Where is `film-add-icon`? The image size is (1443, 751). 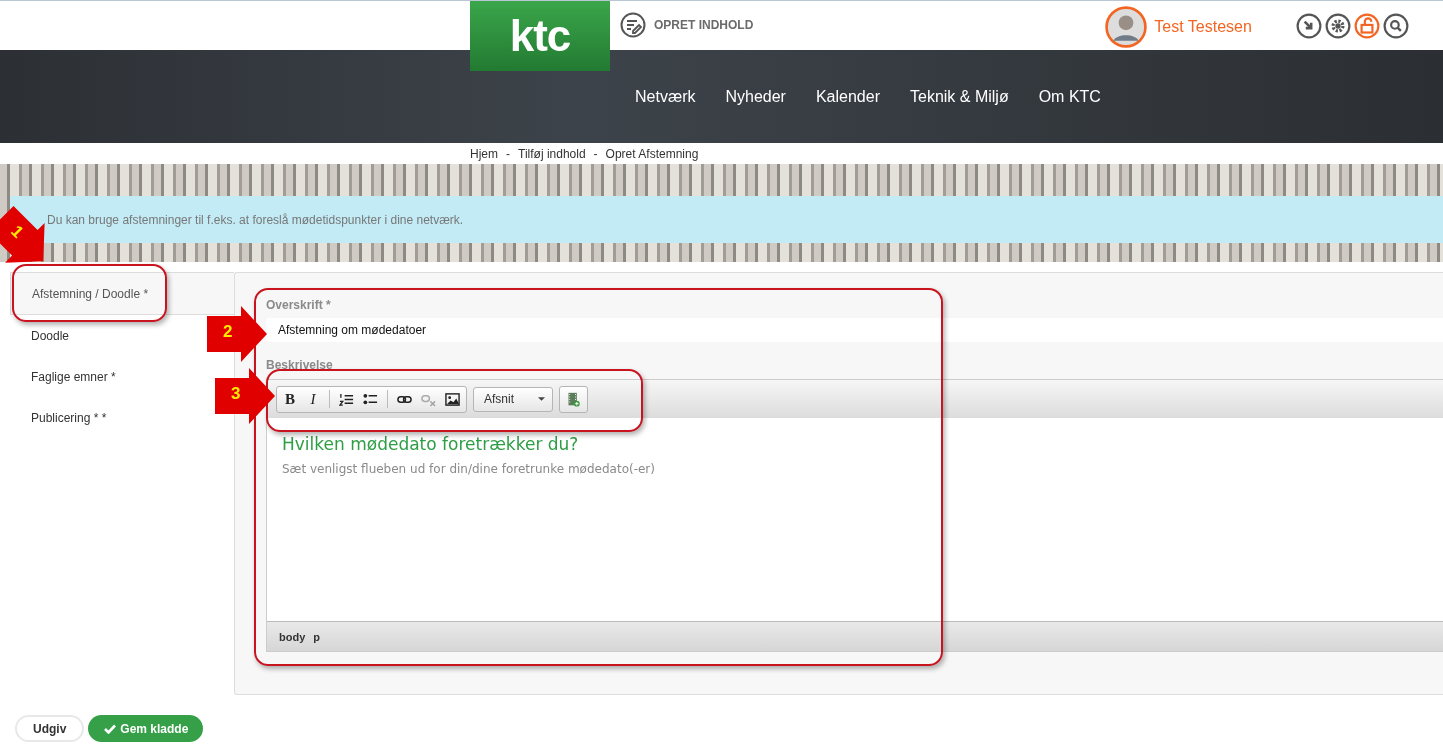
film-add-icon is located at coordinates (573, 399).